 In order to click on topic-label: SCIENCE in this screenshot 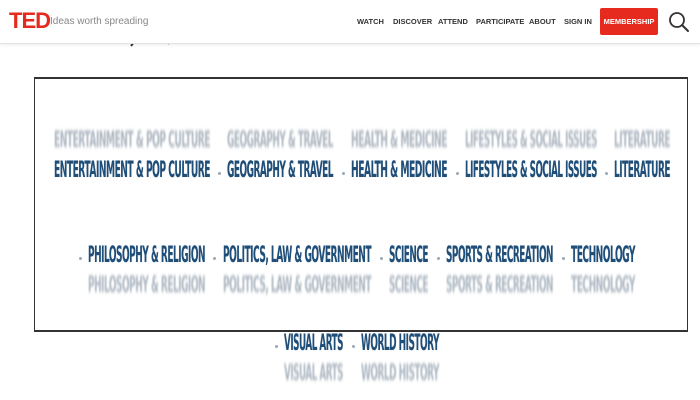, I will do `click(408, 255)`.